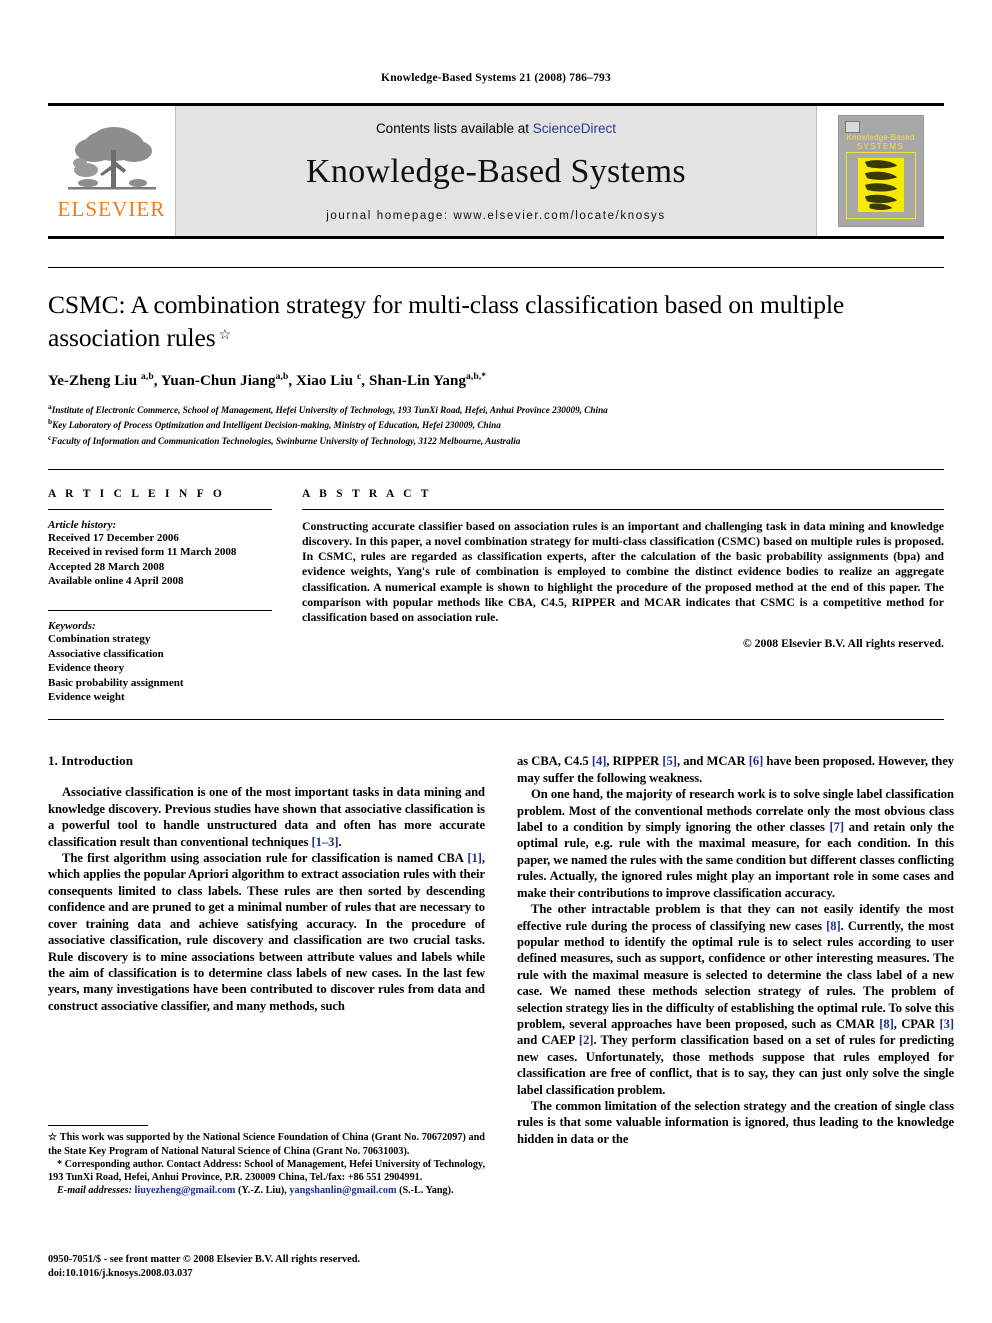  What do you see at coordinates (852, 127) in the screenshot?
I see `cover-publisher-mark` at bounding box center [852, 127].